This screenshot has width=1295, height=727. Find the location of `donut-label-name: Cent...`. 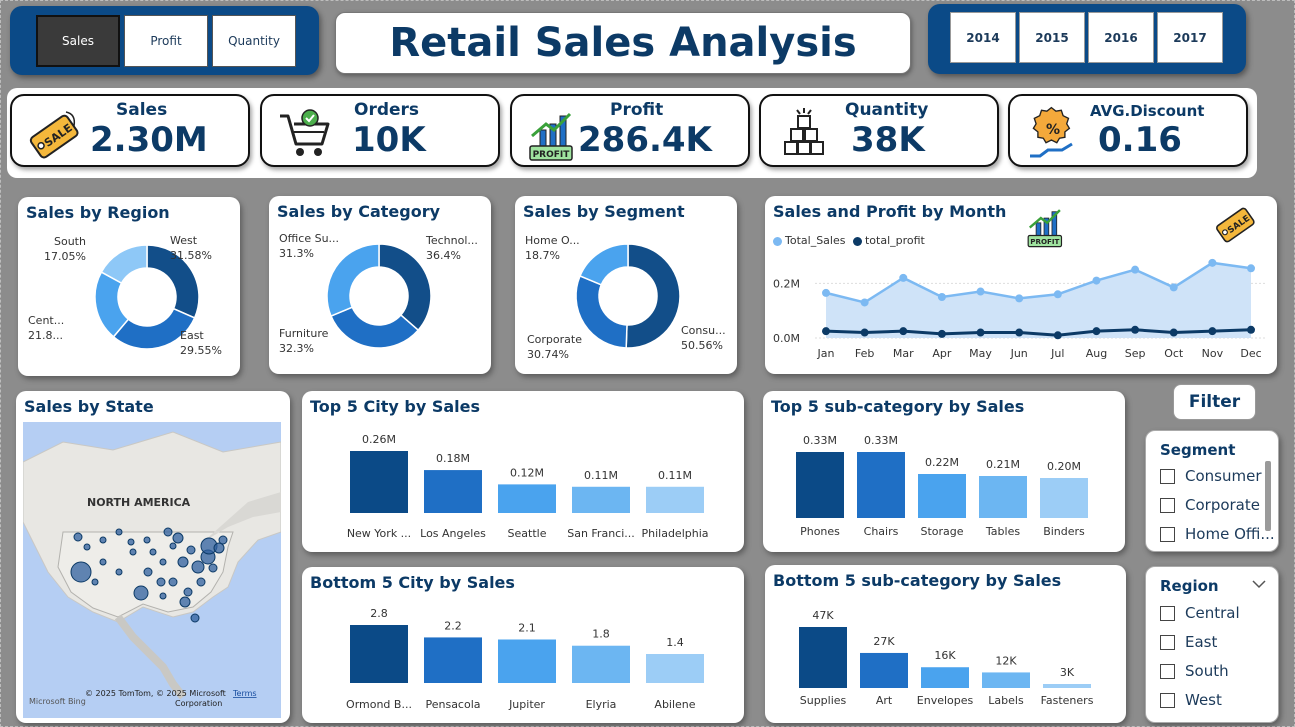

donut-label-name: Cent... is located at coordinates (46, 320).